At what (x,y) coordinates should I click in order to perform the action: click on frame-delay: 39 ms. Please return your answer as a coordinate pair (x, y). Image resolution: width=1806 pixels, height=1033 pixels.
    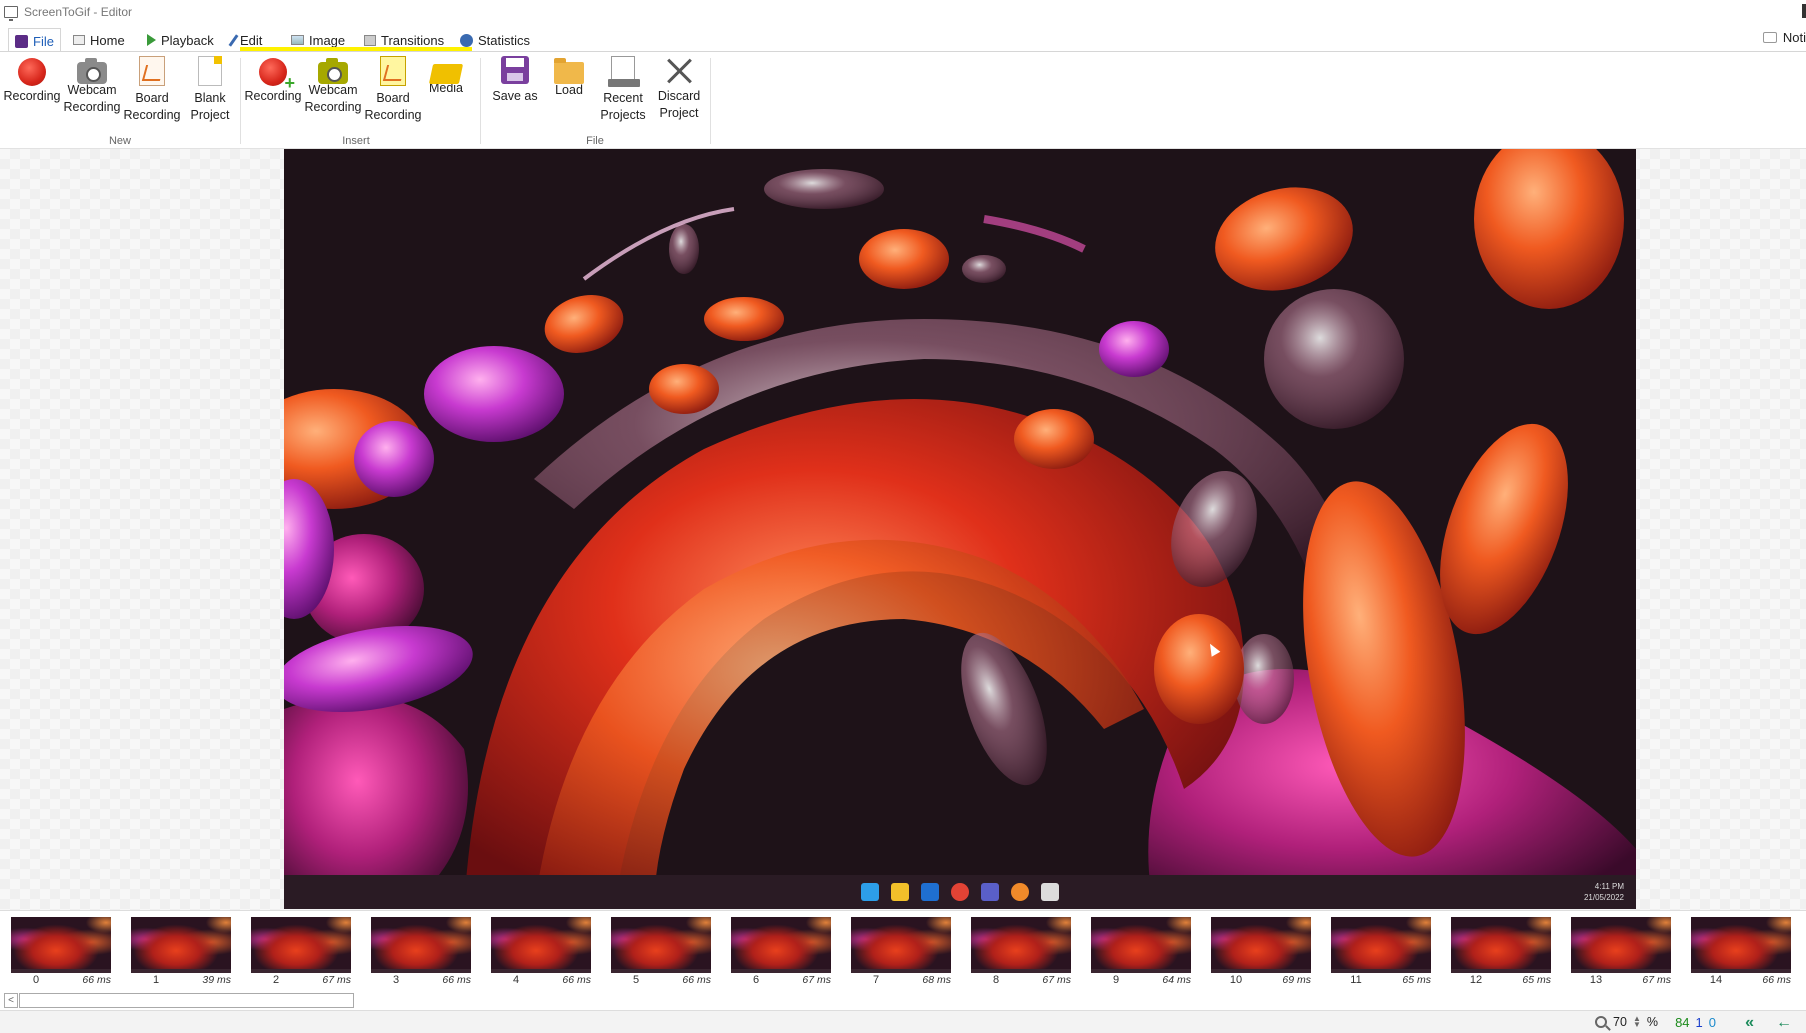
    Looking at the image, I should click on (216, 980).